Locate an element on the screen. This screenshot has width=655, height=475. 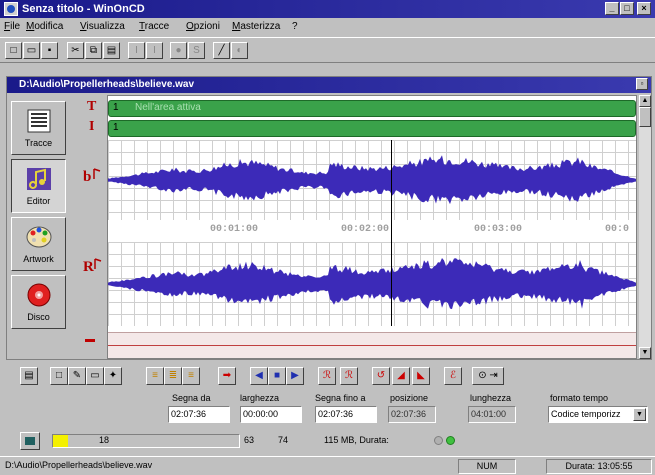
tab-editor: Editor is located at coordinates (38, 186).